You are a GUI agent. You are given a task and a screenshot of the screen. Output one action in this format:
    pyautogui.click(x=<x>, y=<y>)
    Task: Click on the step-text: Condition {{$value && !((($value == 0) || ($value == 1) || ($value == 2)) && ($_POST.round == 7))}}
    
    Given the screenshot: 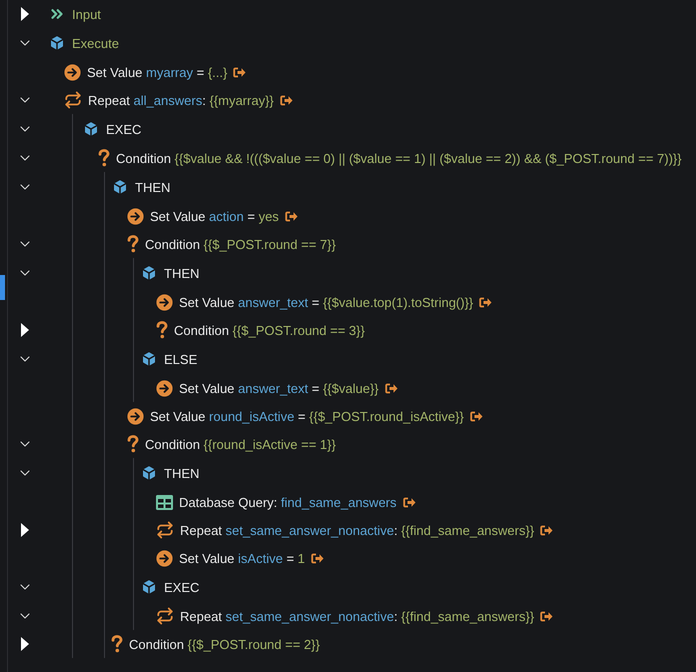 What is the action you would take?
    pyautogui.click(x=399, y=158)
    